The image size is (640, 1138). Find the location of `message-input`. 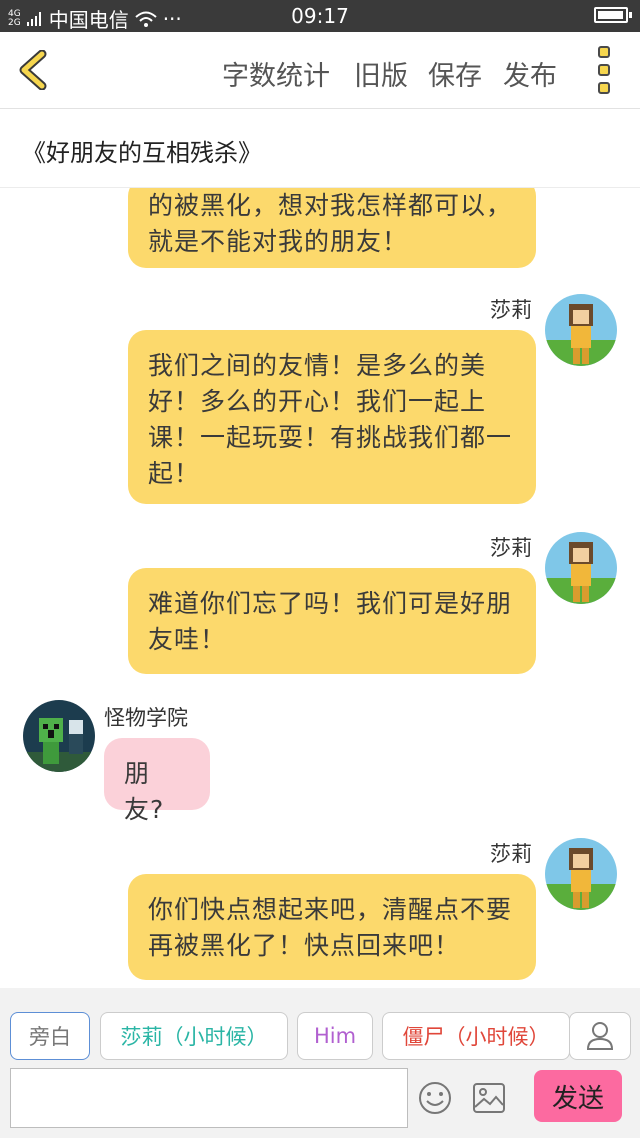

message-input is located at coordinates (209, 1098).